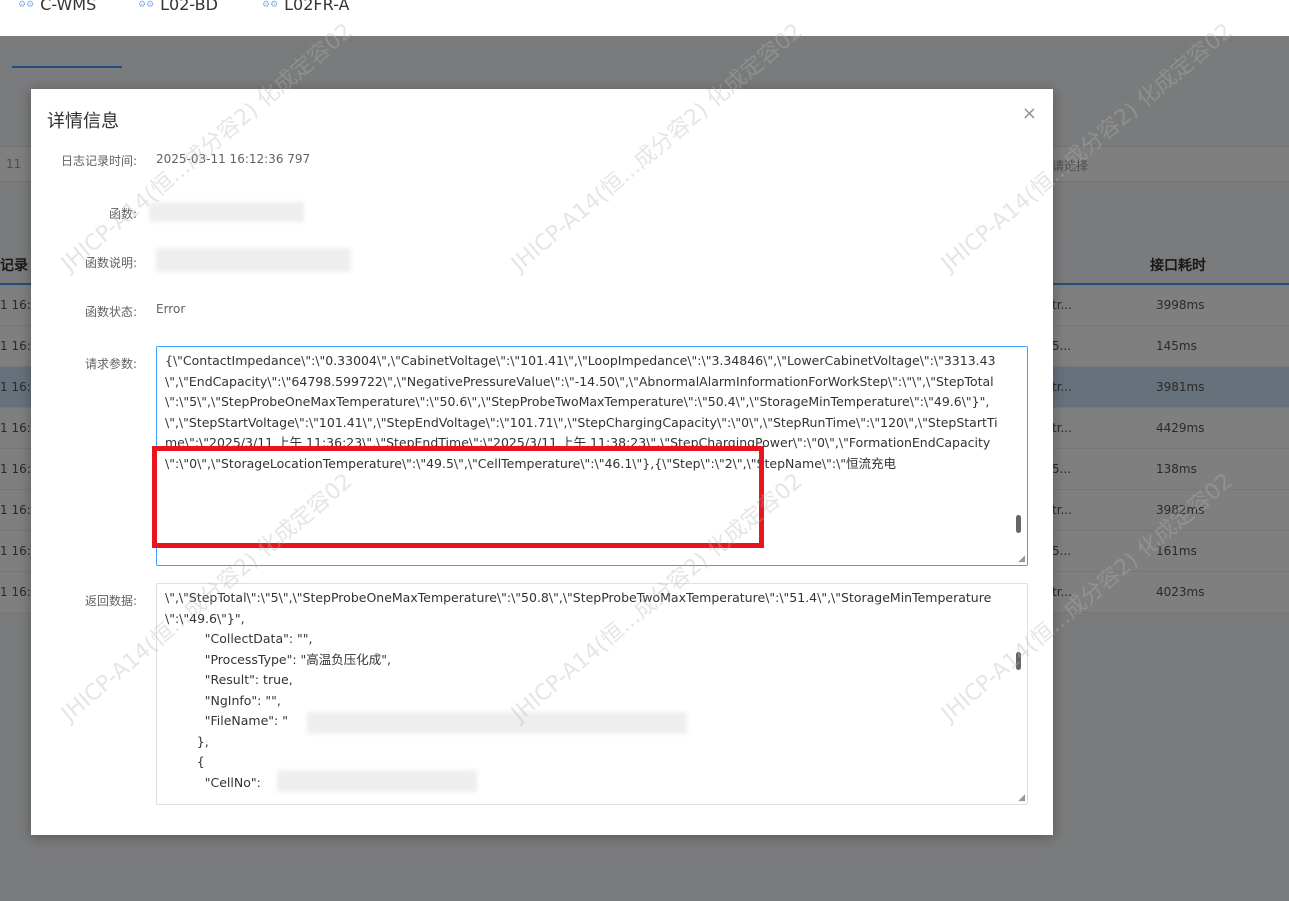 The width and height of the screenshot is (1289, 901). Describe the element at coordinates (317, 7) in the screenshot. I see `breadcrumb-label: L02FR-A` at that location.